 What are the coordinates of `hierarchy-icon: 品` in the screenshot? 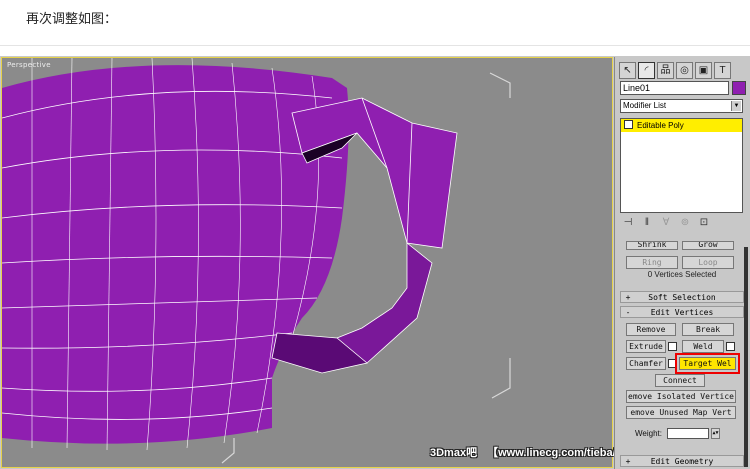 It's located at (665, 70).